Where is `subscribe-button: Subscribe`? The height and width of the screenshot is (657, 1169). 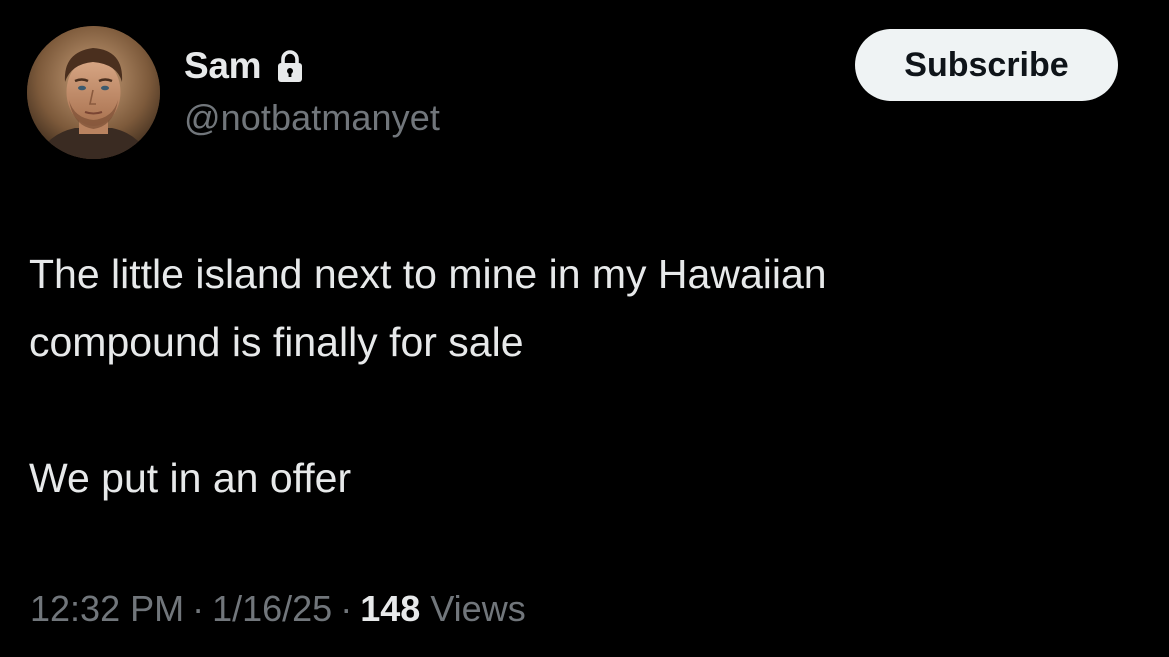
subscribe-button: Subscribe is located at coordinates (986, 65).